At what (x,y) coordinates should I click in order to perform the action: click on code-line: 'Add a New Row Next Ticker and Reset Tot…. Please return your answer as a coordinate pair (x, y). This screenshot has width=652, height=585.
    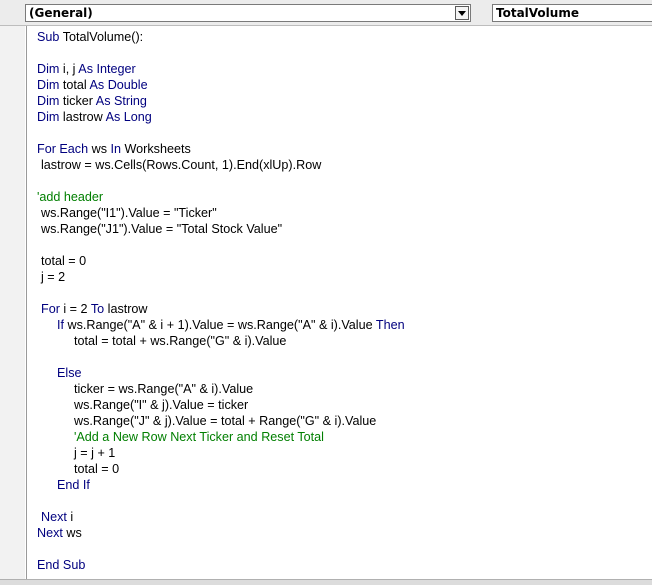
    Looking at the image, I should click on (221, 437).